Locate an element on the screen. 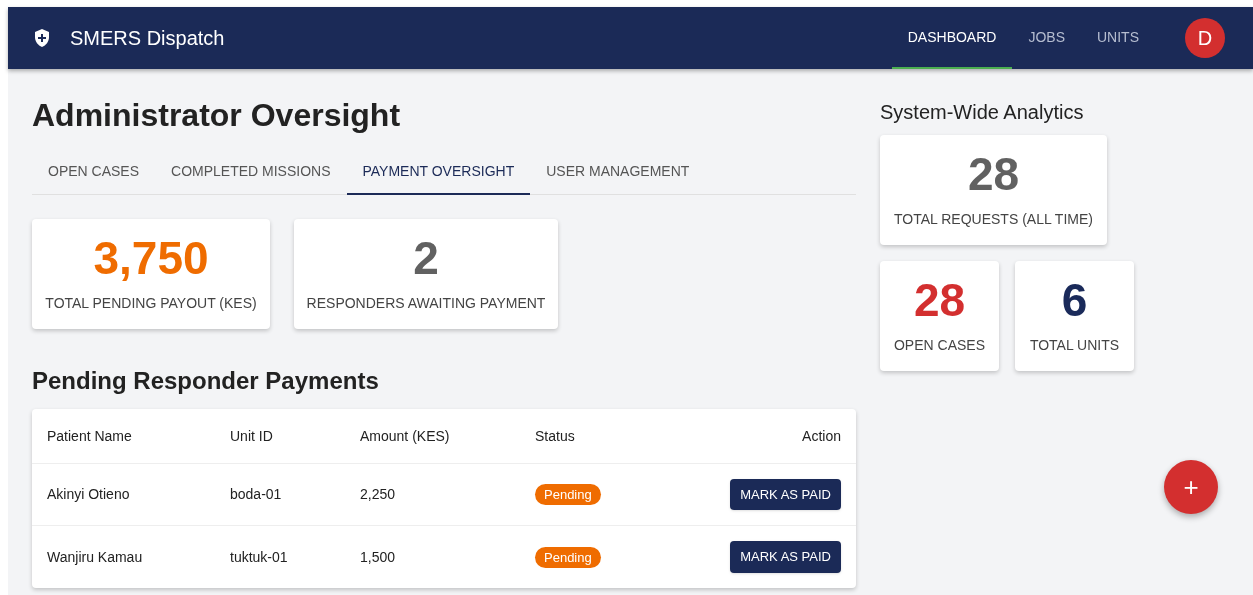  nav-link: JOBS is located at coordinates (1046, 38).